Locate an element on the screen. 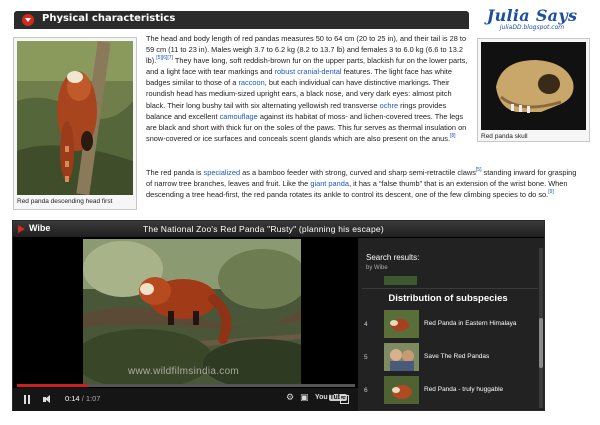 This screenshot has width=600, height=425. scrollbar-thumb is located at coordinates (541, 343).